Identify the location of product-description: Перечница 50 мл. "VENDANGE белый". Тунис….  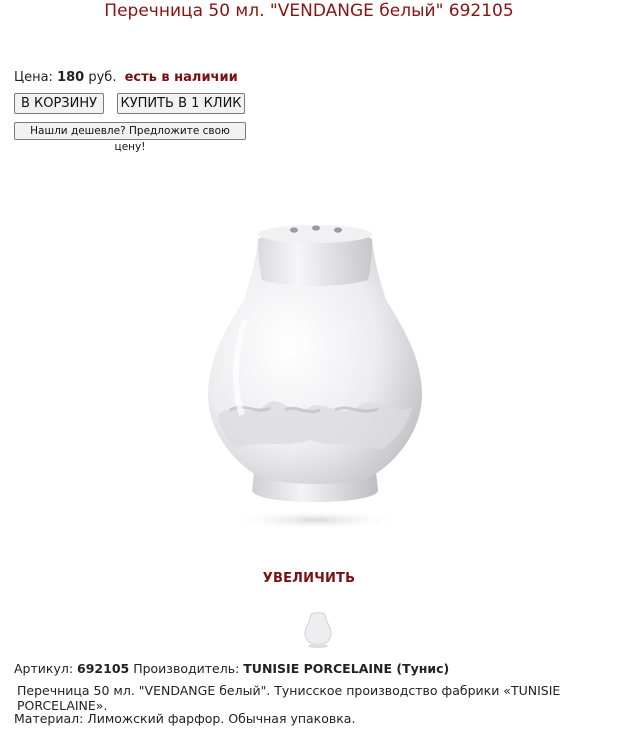
(289, 698).